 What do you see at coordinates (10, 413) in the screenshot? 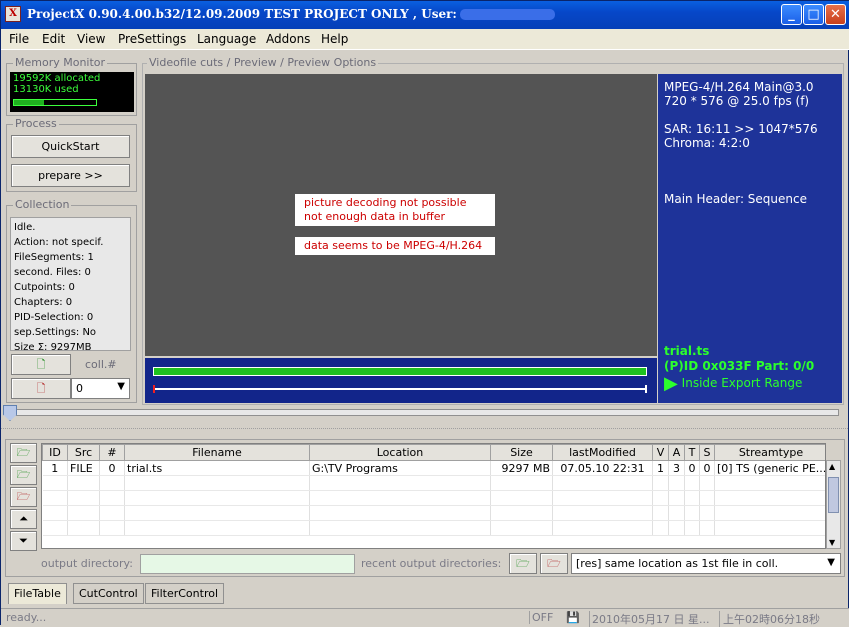
I see `position-slider-thumb` at bounding box center [10, 413].